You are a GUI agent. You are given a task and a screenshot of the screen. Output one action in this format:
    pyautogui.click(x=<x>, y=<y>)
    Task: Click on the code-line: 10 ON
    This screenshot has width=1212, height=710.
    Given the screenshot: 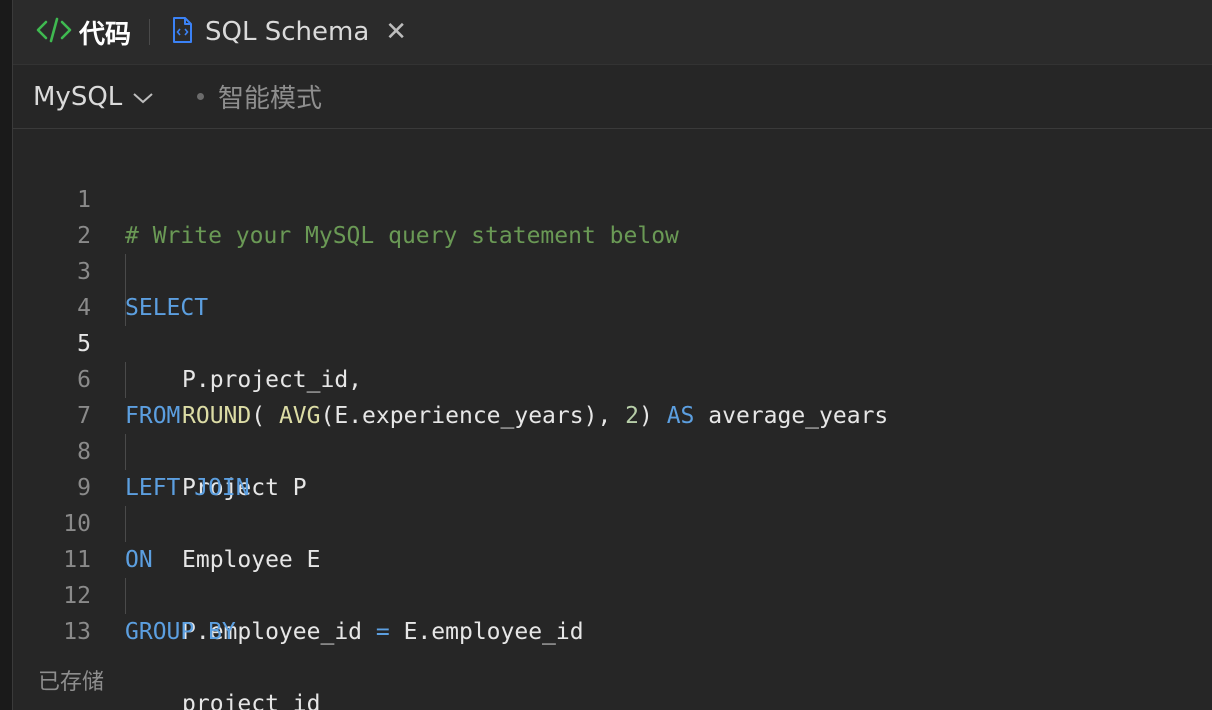 What is the action you would take?
    pyautogui.click(x=612, y=521)
    